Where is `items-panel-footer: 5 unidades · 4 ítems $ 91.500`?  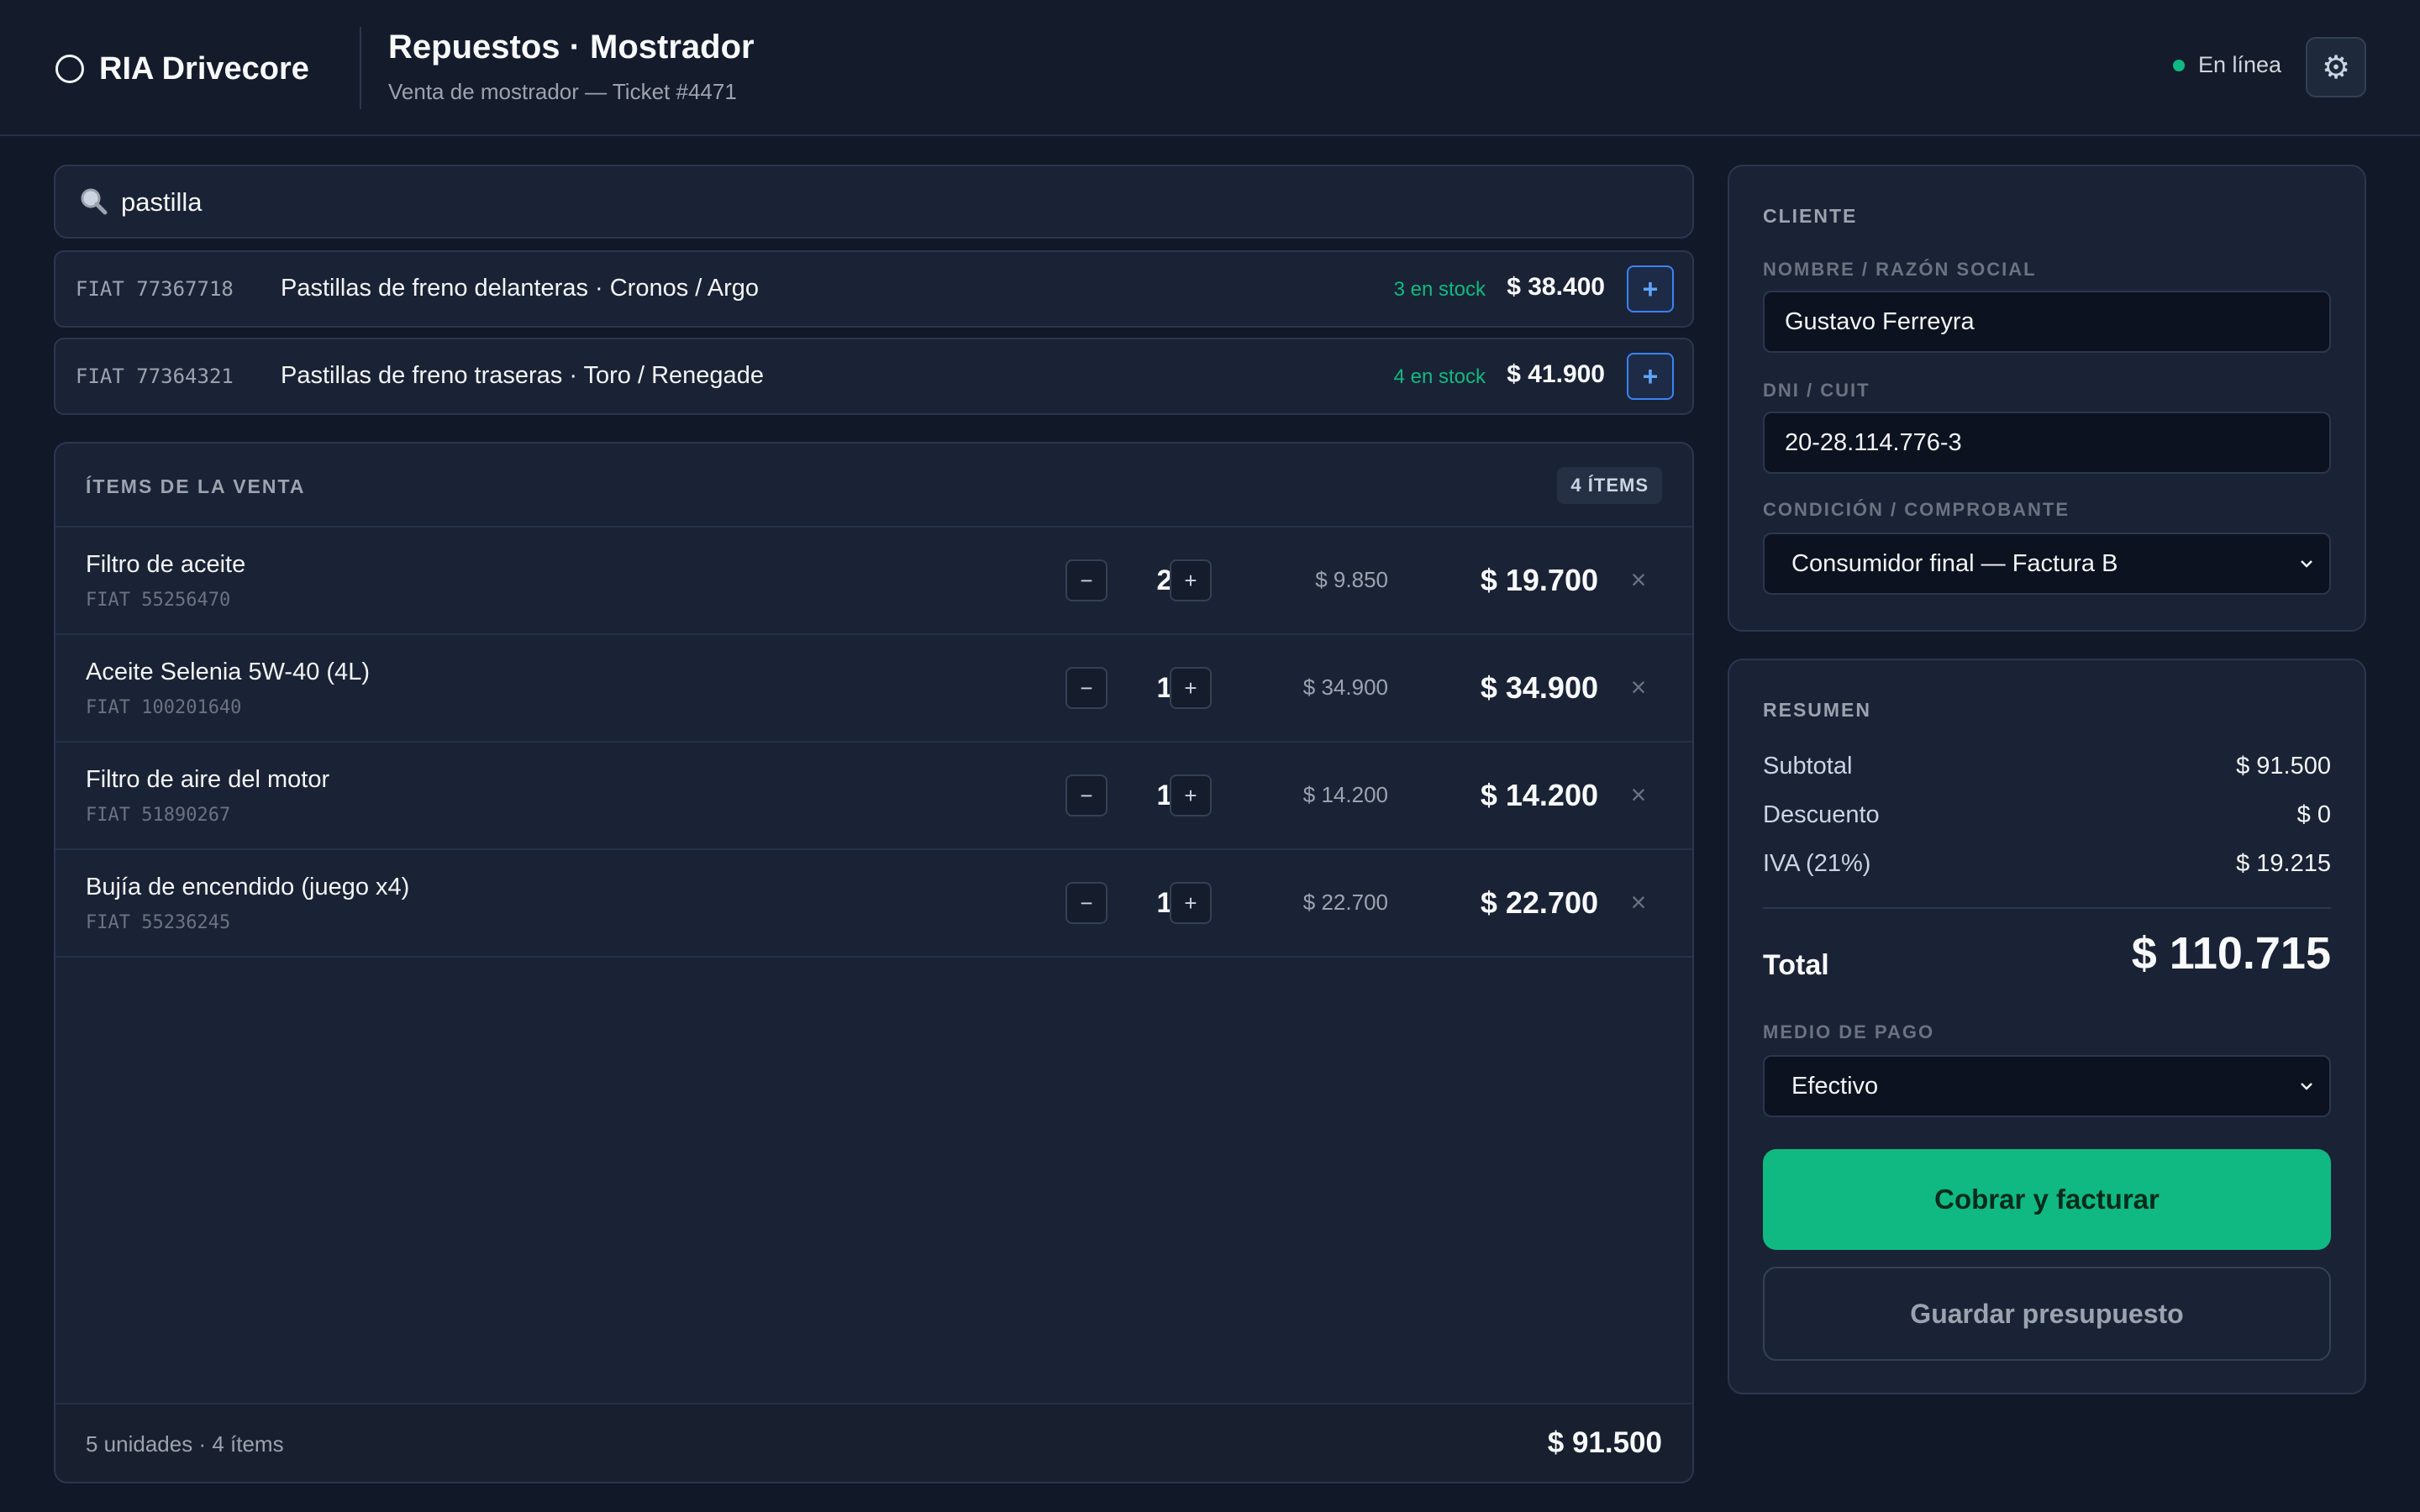 items-panel-footer: 5 unidades · 4 ítems $ 91.500 is located at coordinates (873, 1442).